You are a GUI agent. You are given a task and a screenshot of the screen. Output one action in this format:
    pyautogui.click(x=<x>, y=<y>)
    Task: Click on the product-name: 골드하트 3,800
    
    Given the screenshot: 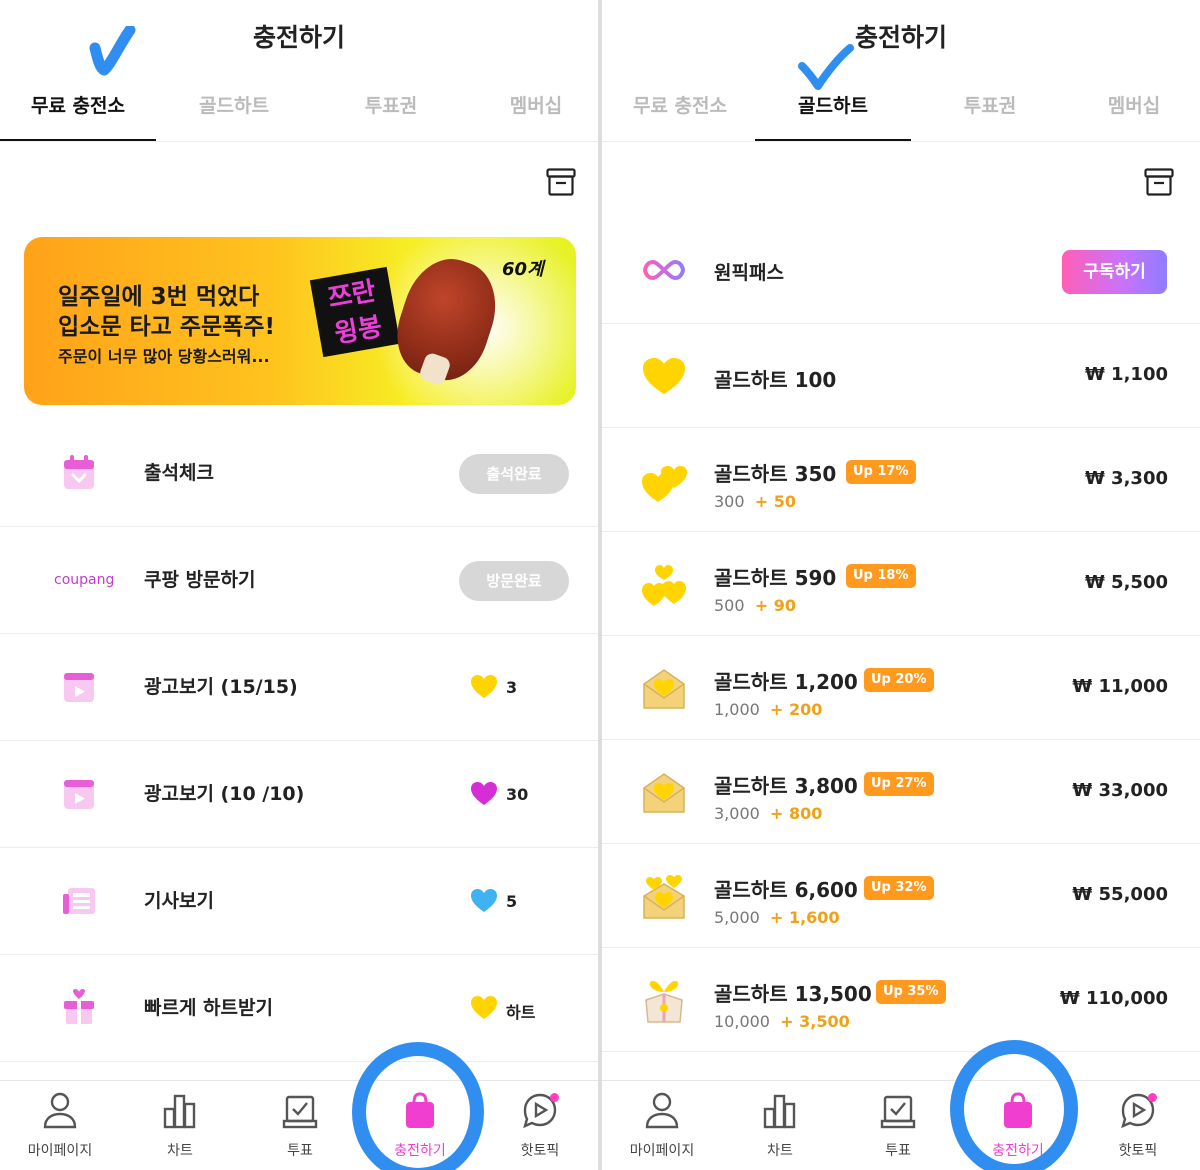 What is the action you would take?
    pyautogui.click(x=786, y=786)
    